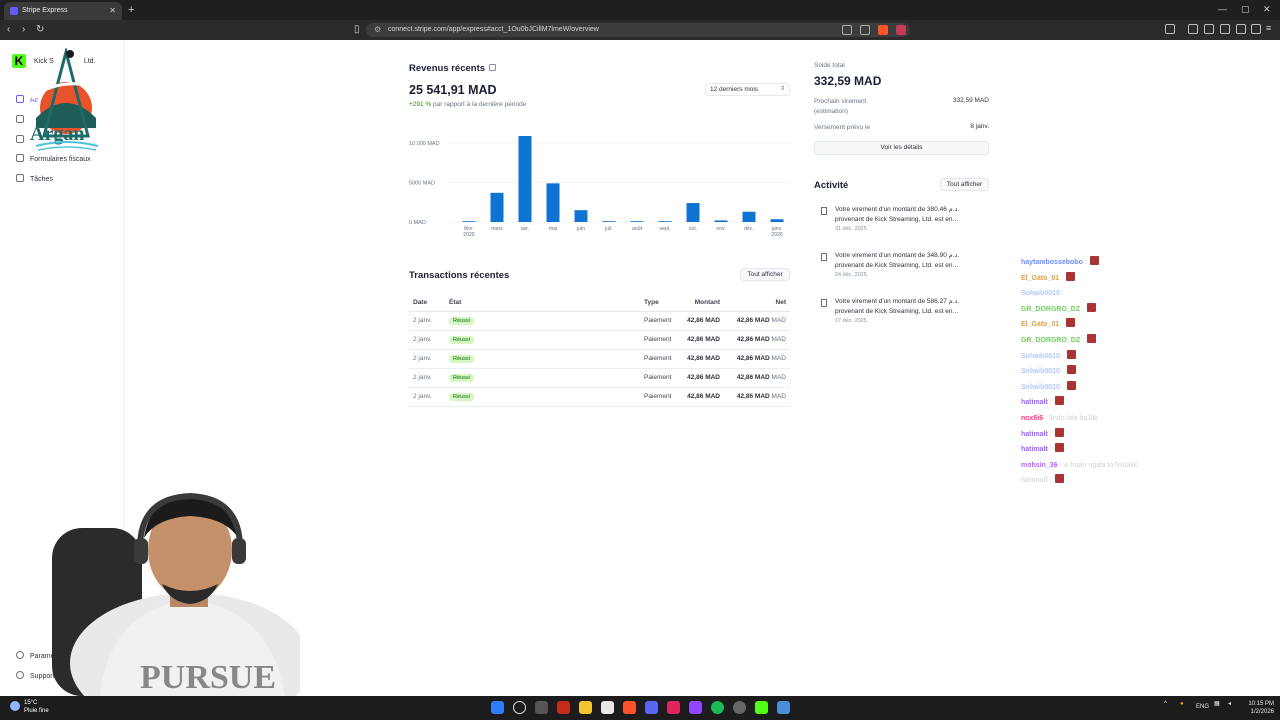 This screenshot has height=720, width=1280. I want to click on cell-type: Paiement, so click(660, 378).